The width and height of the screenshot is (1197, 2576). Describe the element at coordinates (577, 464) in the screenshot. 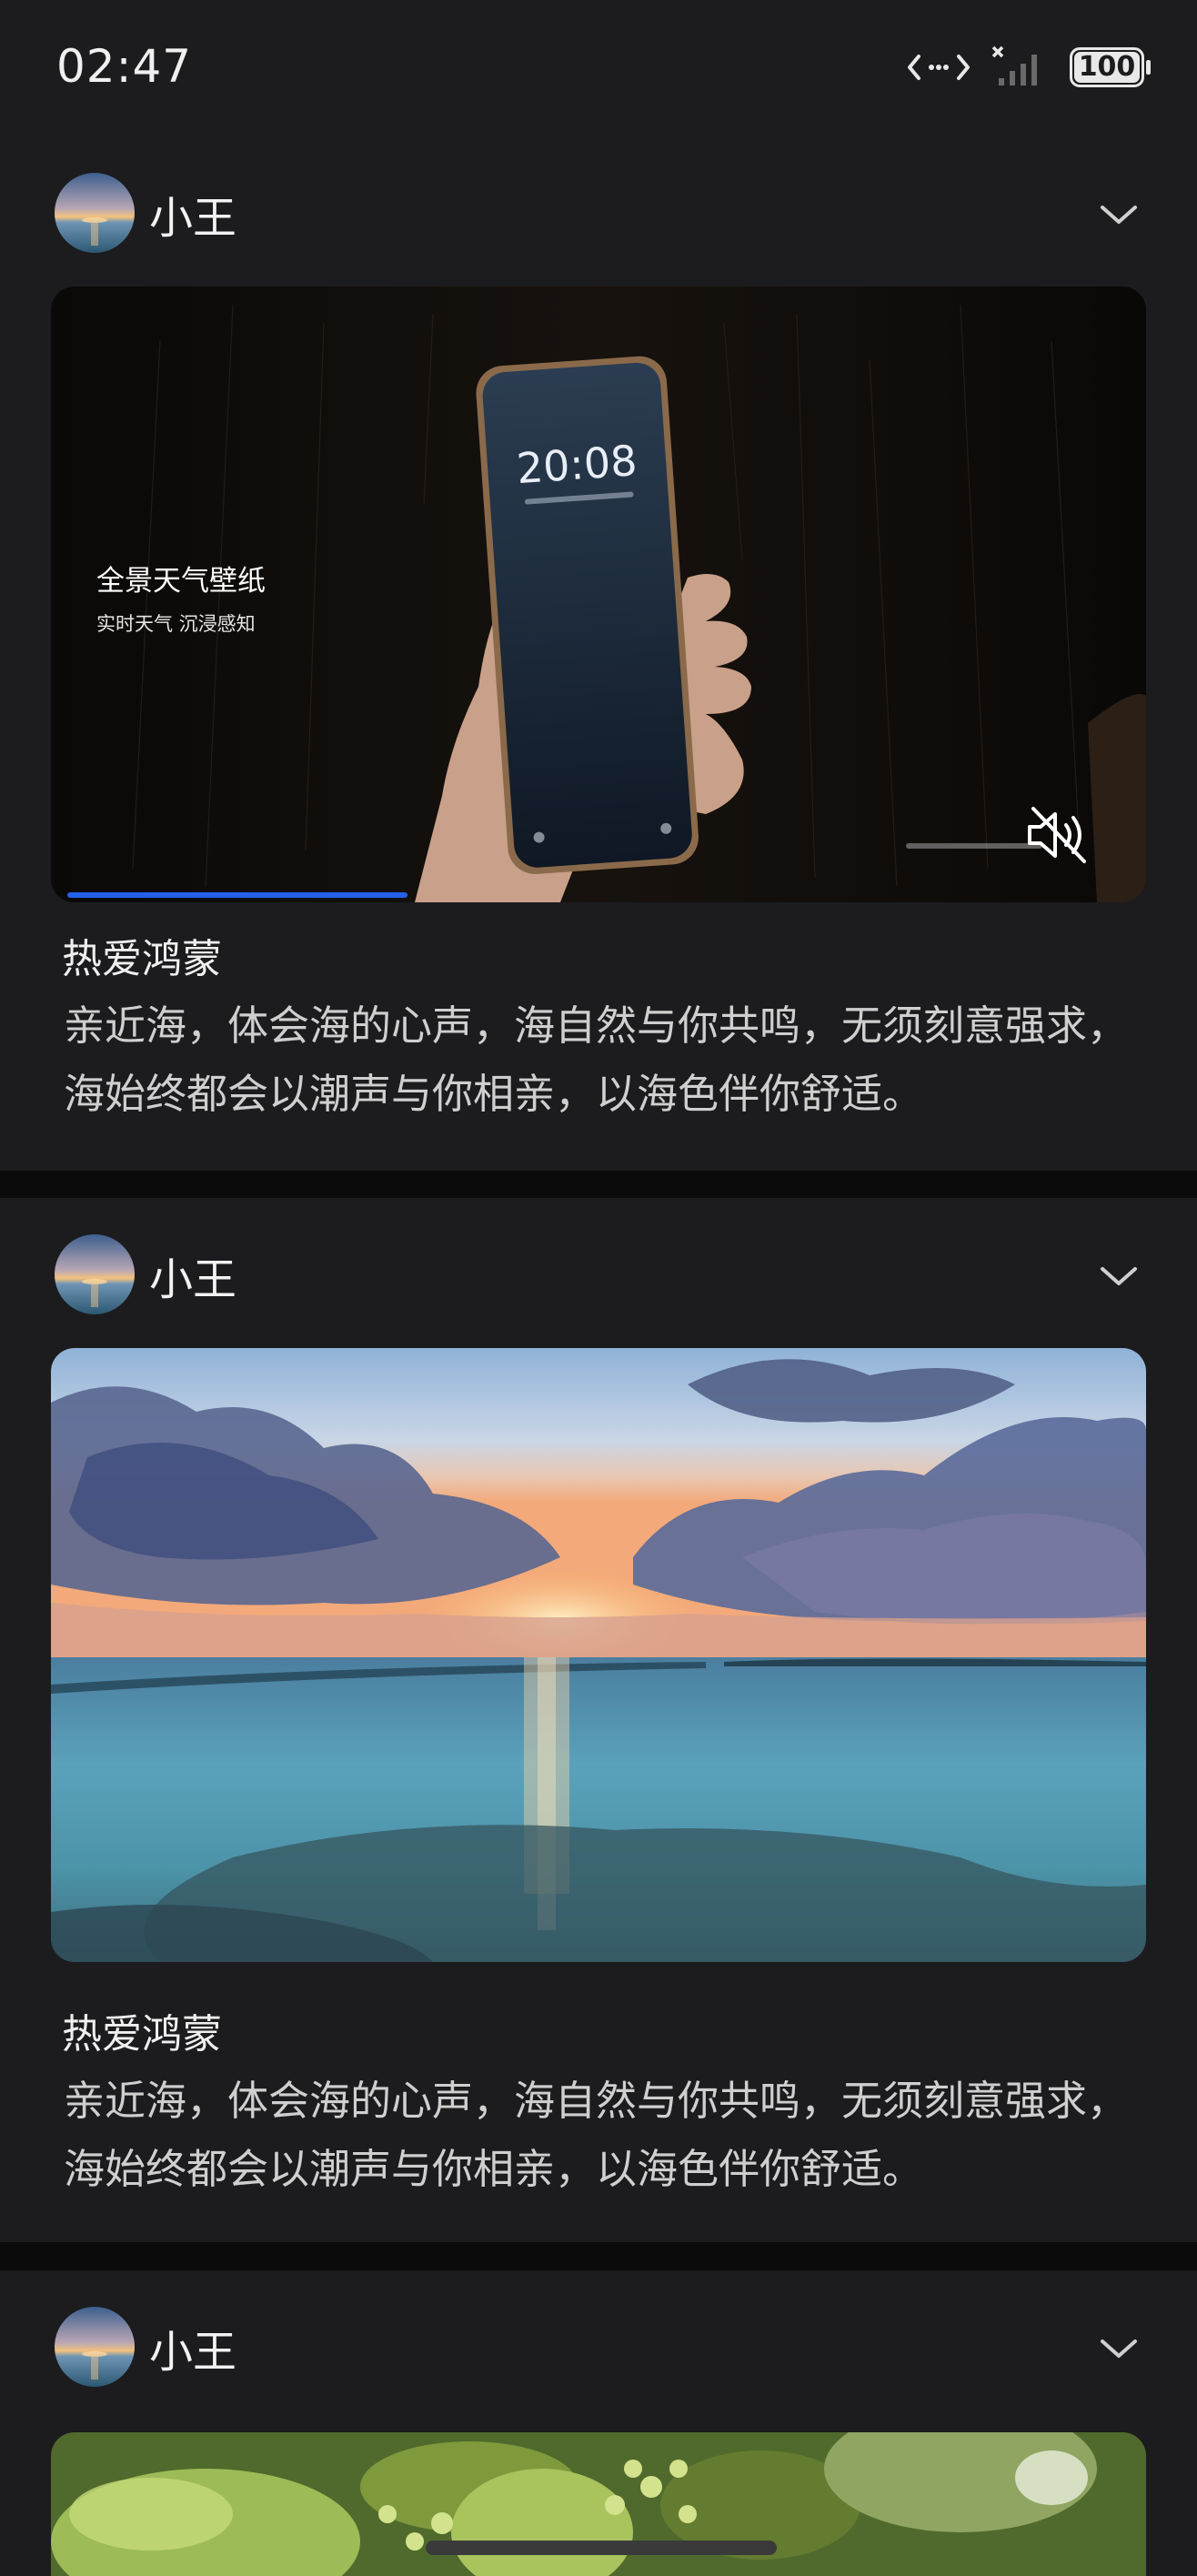

I see `phone-screen-time: 20:08` at that location.